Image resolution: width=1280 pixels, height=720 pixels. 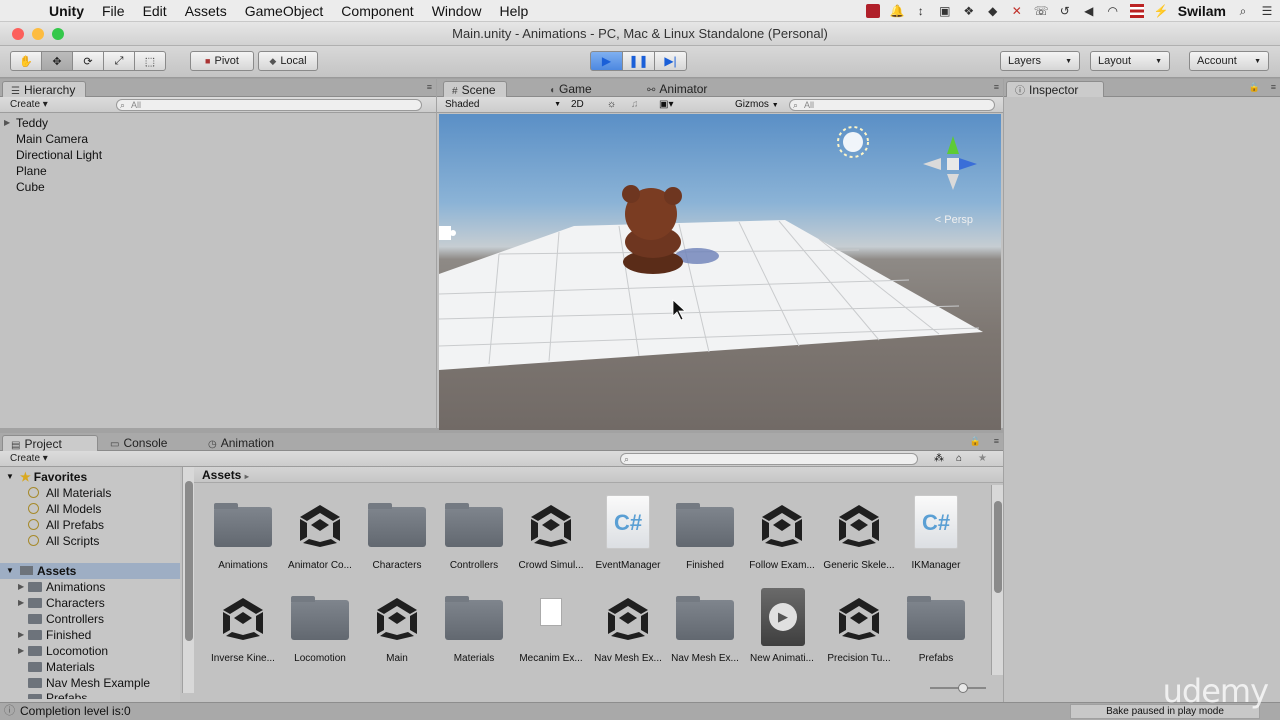 What do you see at coordinates (998, 547) in the screenshot?
I see `scrollbar-thumb` at bounding box center [998, 547].